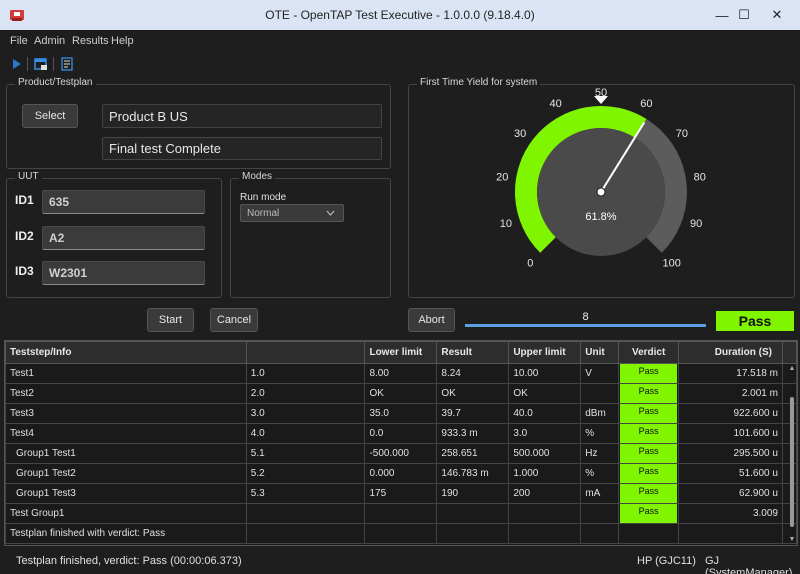 This screenshot has width=800, height=574. I want to click on col-teststep: Teststep/Info, so click(126, 352).